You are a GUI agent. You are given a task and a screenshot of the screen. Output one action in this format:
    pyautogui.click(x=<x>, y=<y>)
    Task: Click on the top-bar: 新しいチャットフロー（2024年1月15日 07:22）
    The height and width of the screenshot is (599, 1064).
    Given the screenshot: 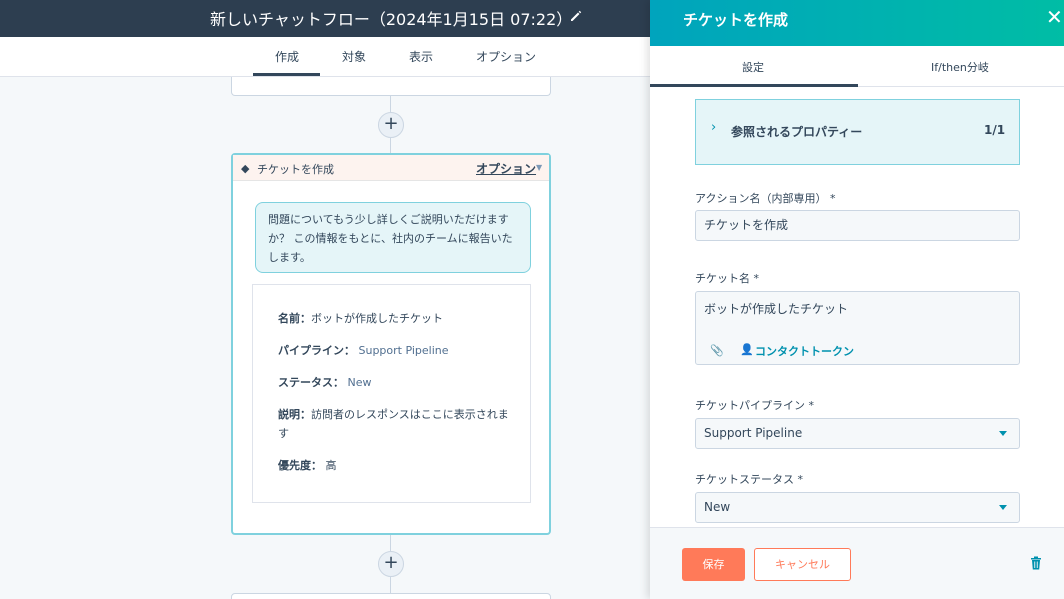 What is the action you would take?
    pyautogui.click(x=325, y=18)
    